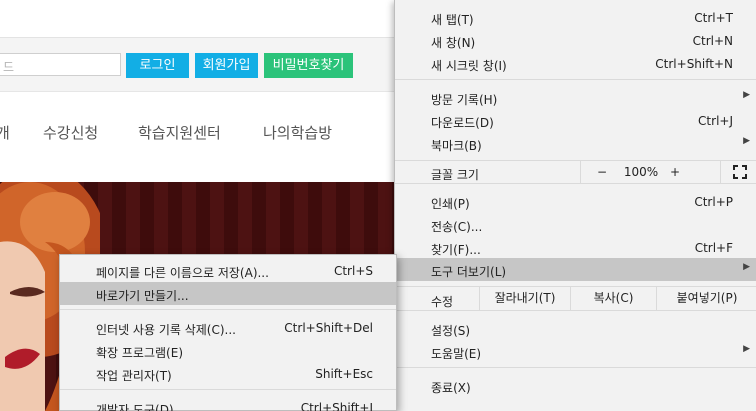 This screenshot has height=411, width=756. I want to click on password-placeholder: 드, so click(9, 67).